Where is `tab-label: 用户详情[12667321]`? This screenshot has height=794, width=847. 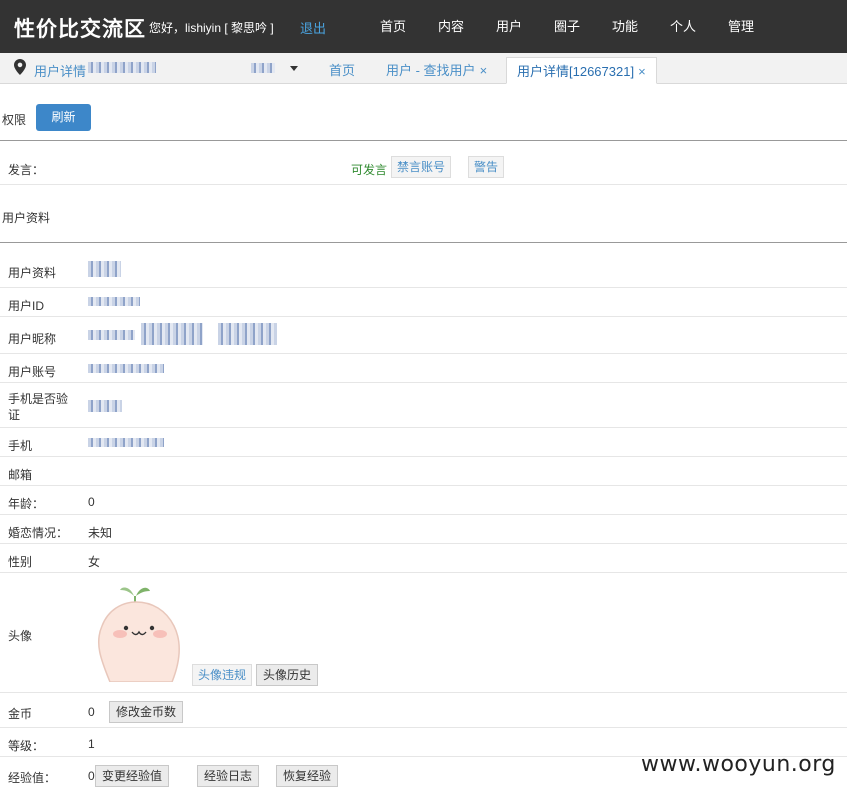 tab-label: 用户详情[12667321] is located at coordinates (576, 71).